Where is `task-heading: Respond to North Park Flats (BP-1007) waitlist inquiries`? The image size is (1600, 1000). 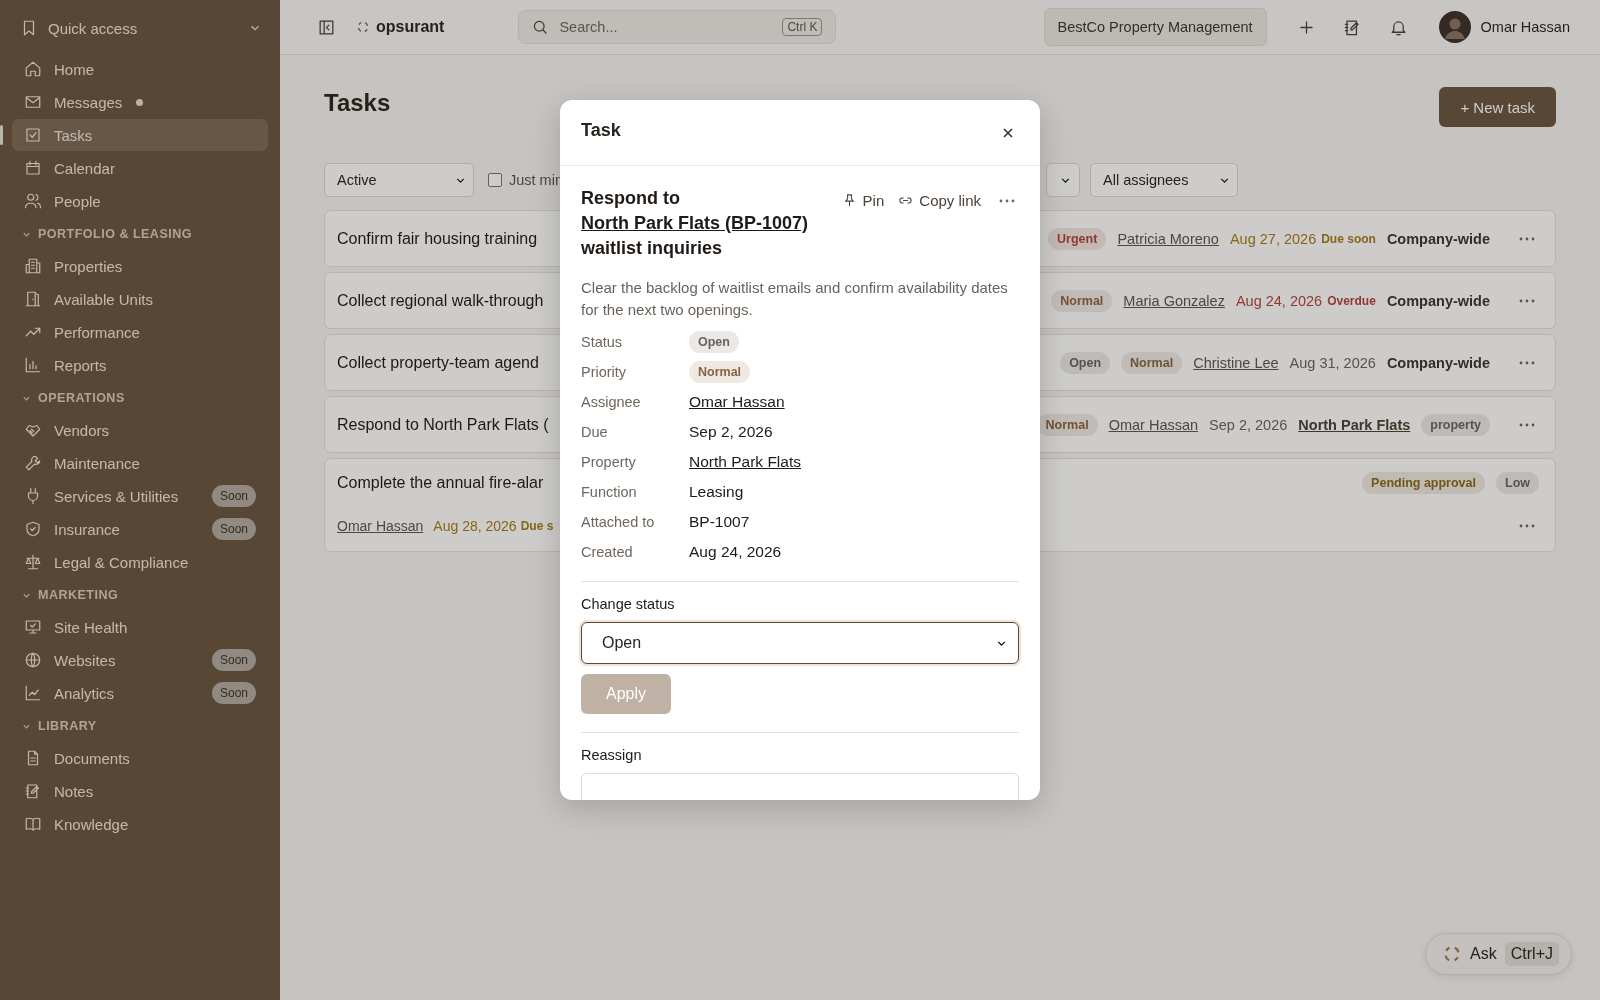
task-heading: Respond to North Park Flats (BP-1007) waitlist inquiries is located at coordinates (695, 223).